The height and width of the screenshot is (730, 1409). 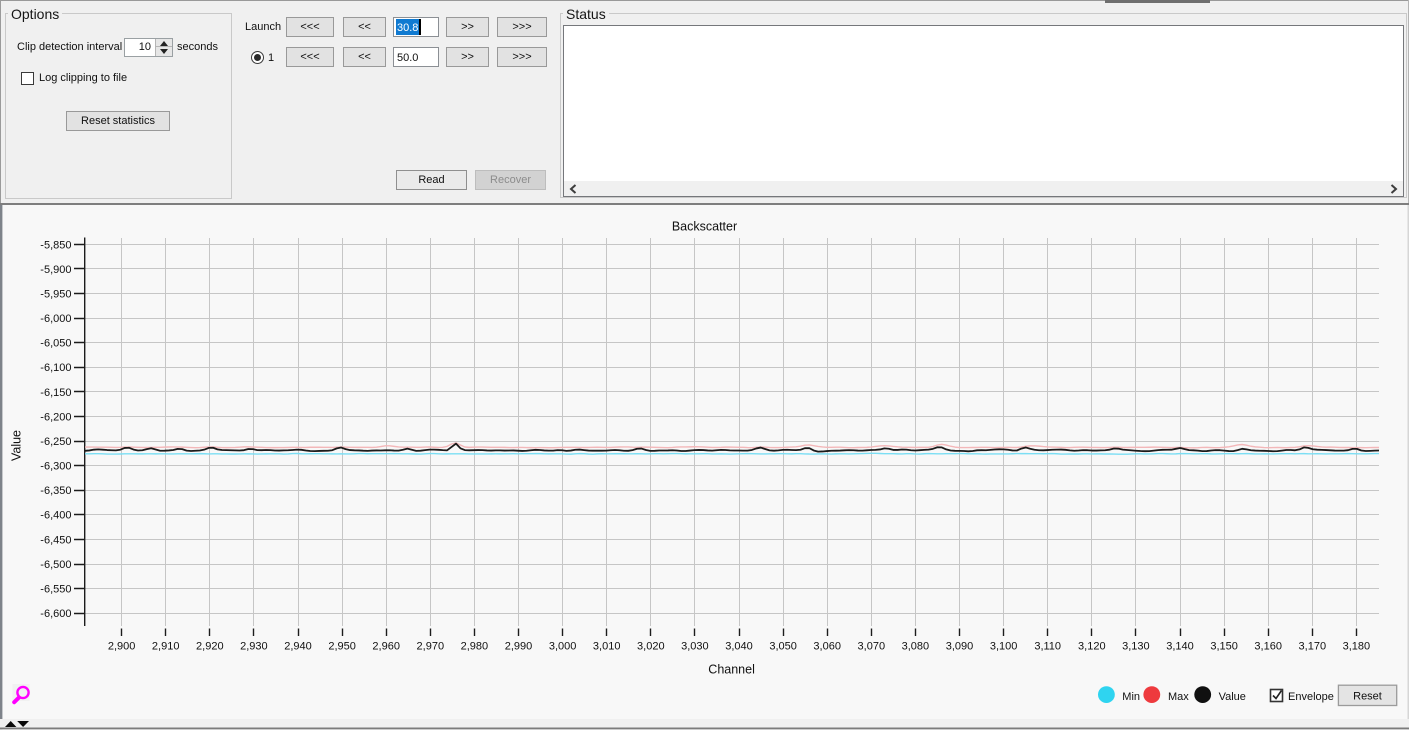 I want to click on svg-text: 2,910, so click(x=166, y=647).